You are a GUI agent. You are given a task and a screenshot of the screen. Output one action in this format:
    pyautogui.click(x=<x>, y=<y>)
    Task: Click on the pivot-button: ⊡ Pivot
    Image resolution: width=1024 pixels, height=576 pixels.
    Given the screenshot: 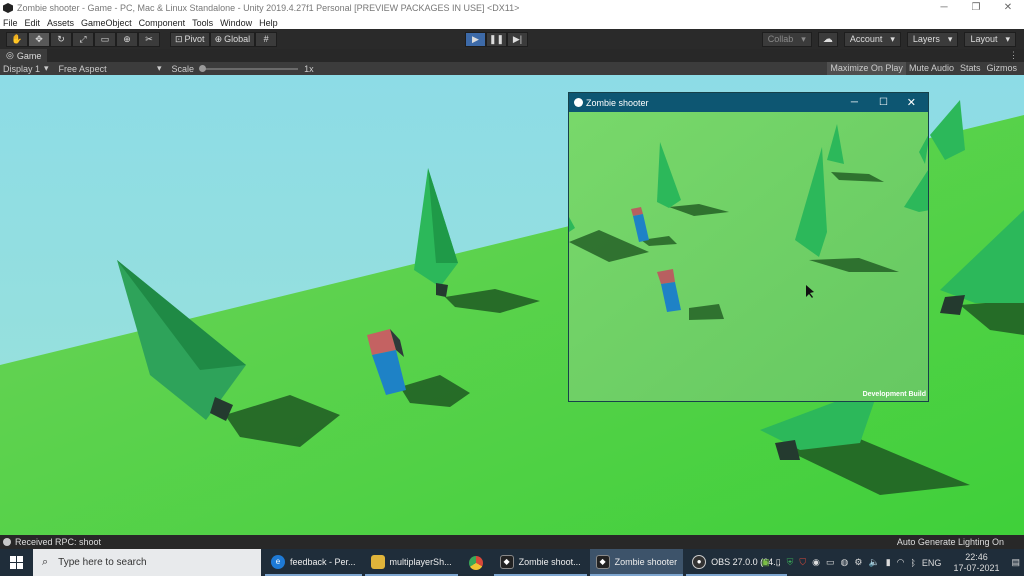 What is the action you would take?
    pyautogui.click(x=190, y=39)
    